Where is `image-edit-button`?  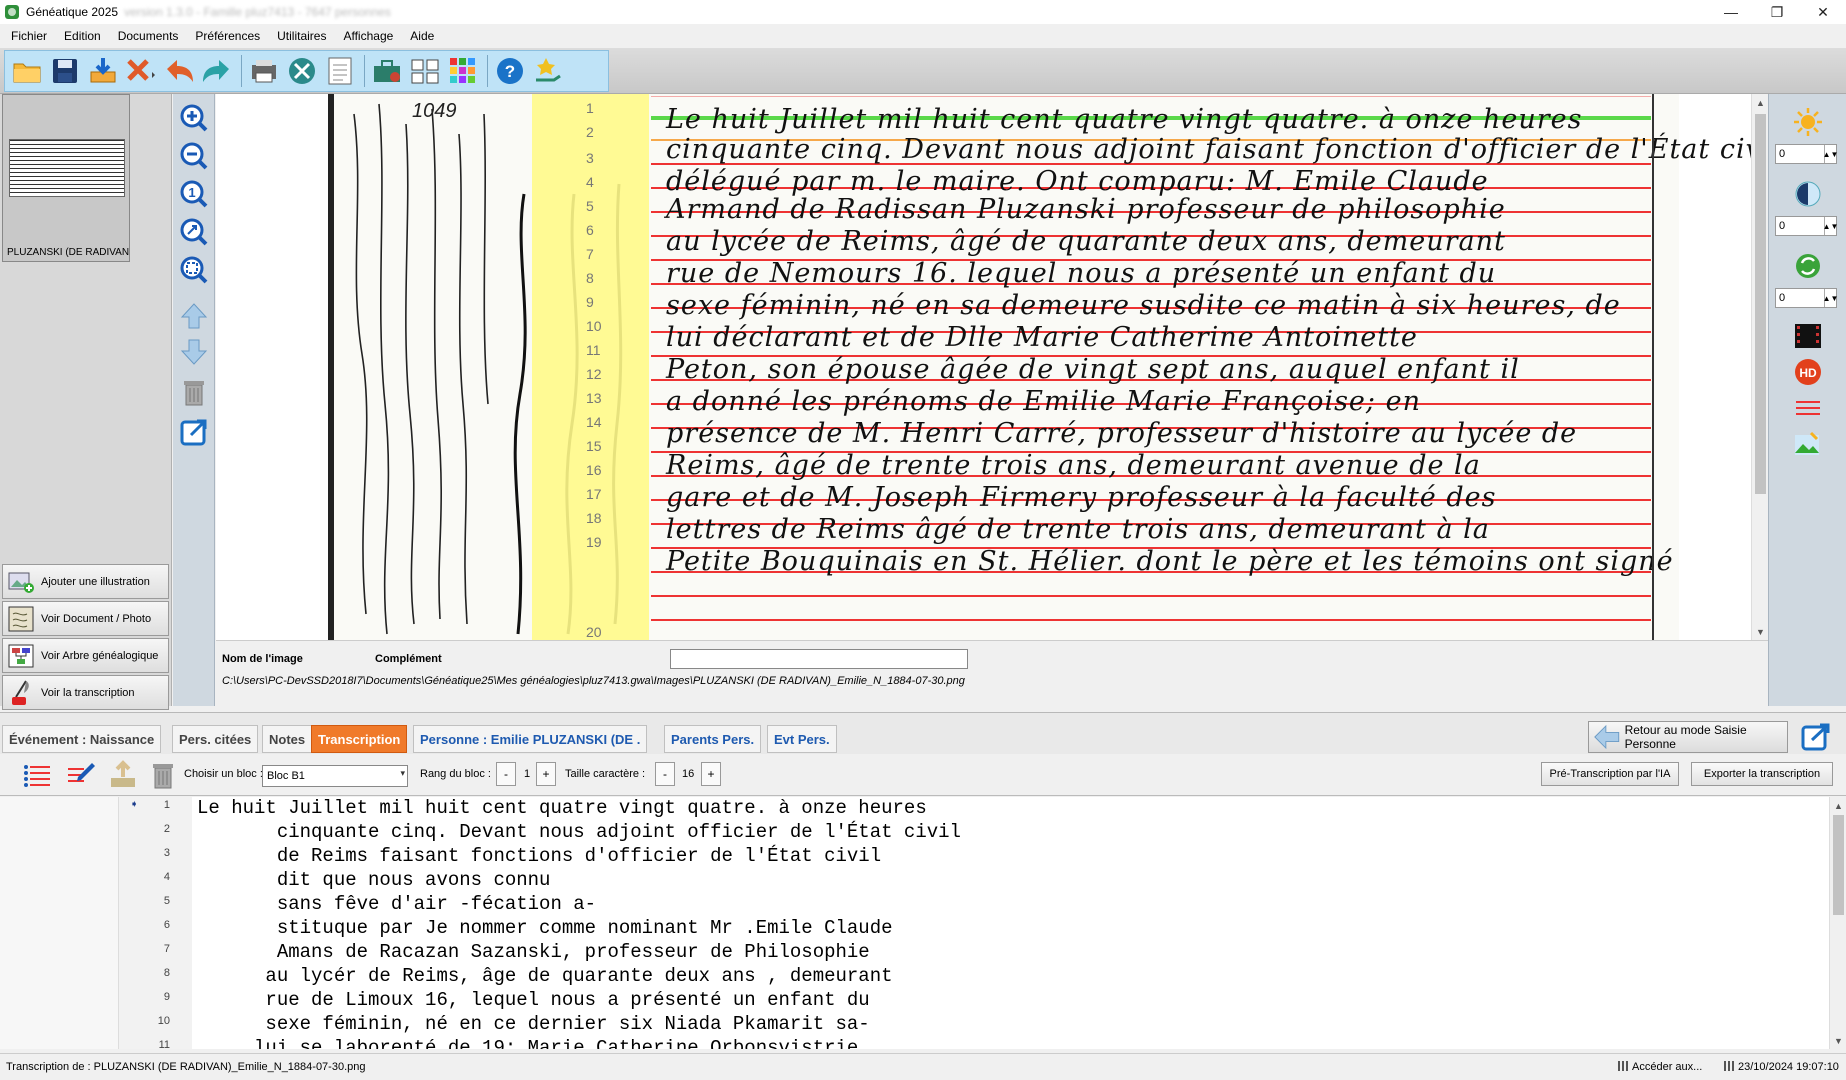
image-edit-button is located at coordinates (1808, 444).